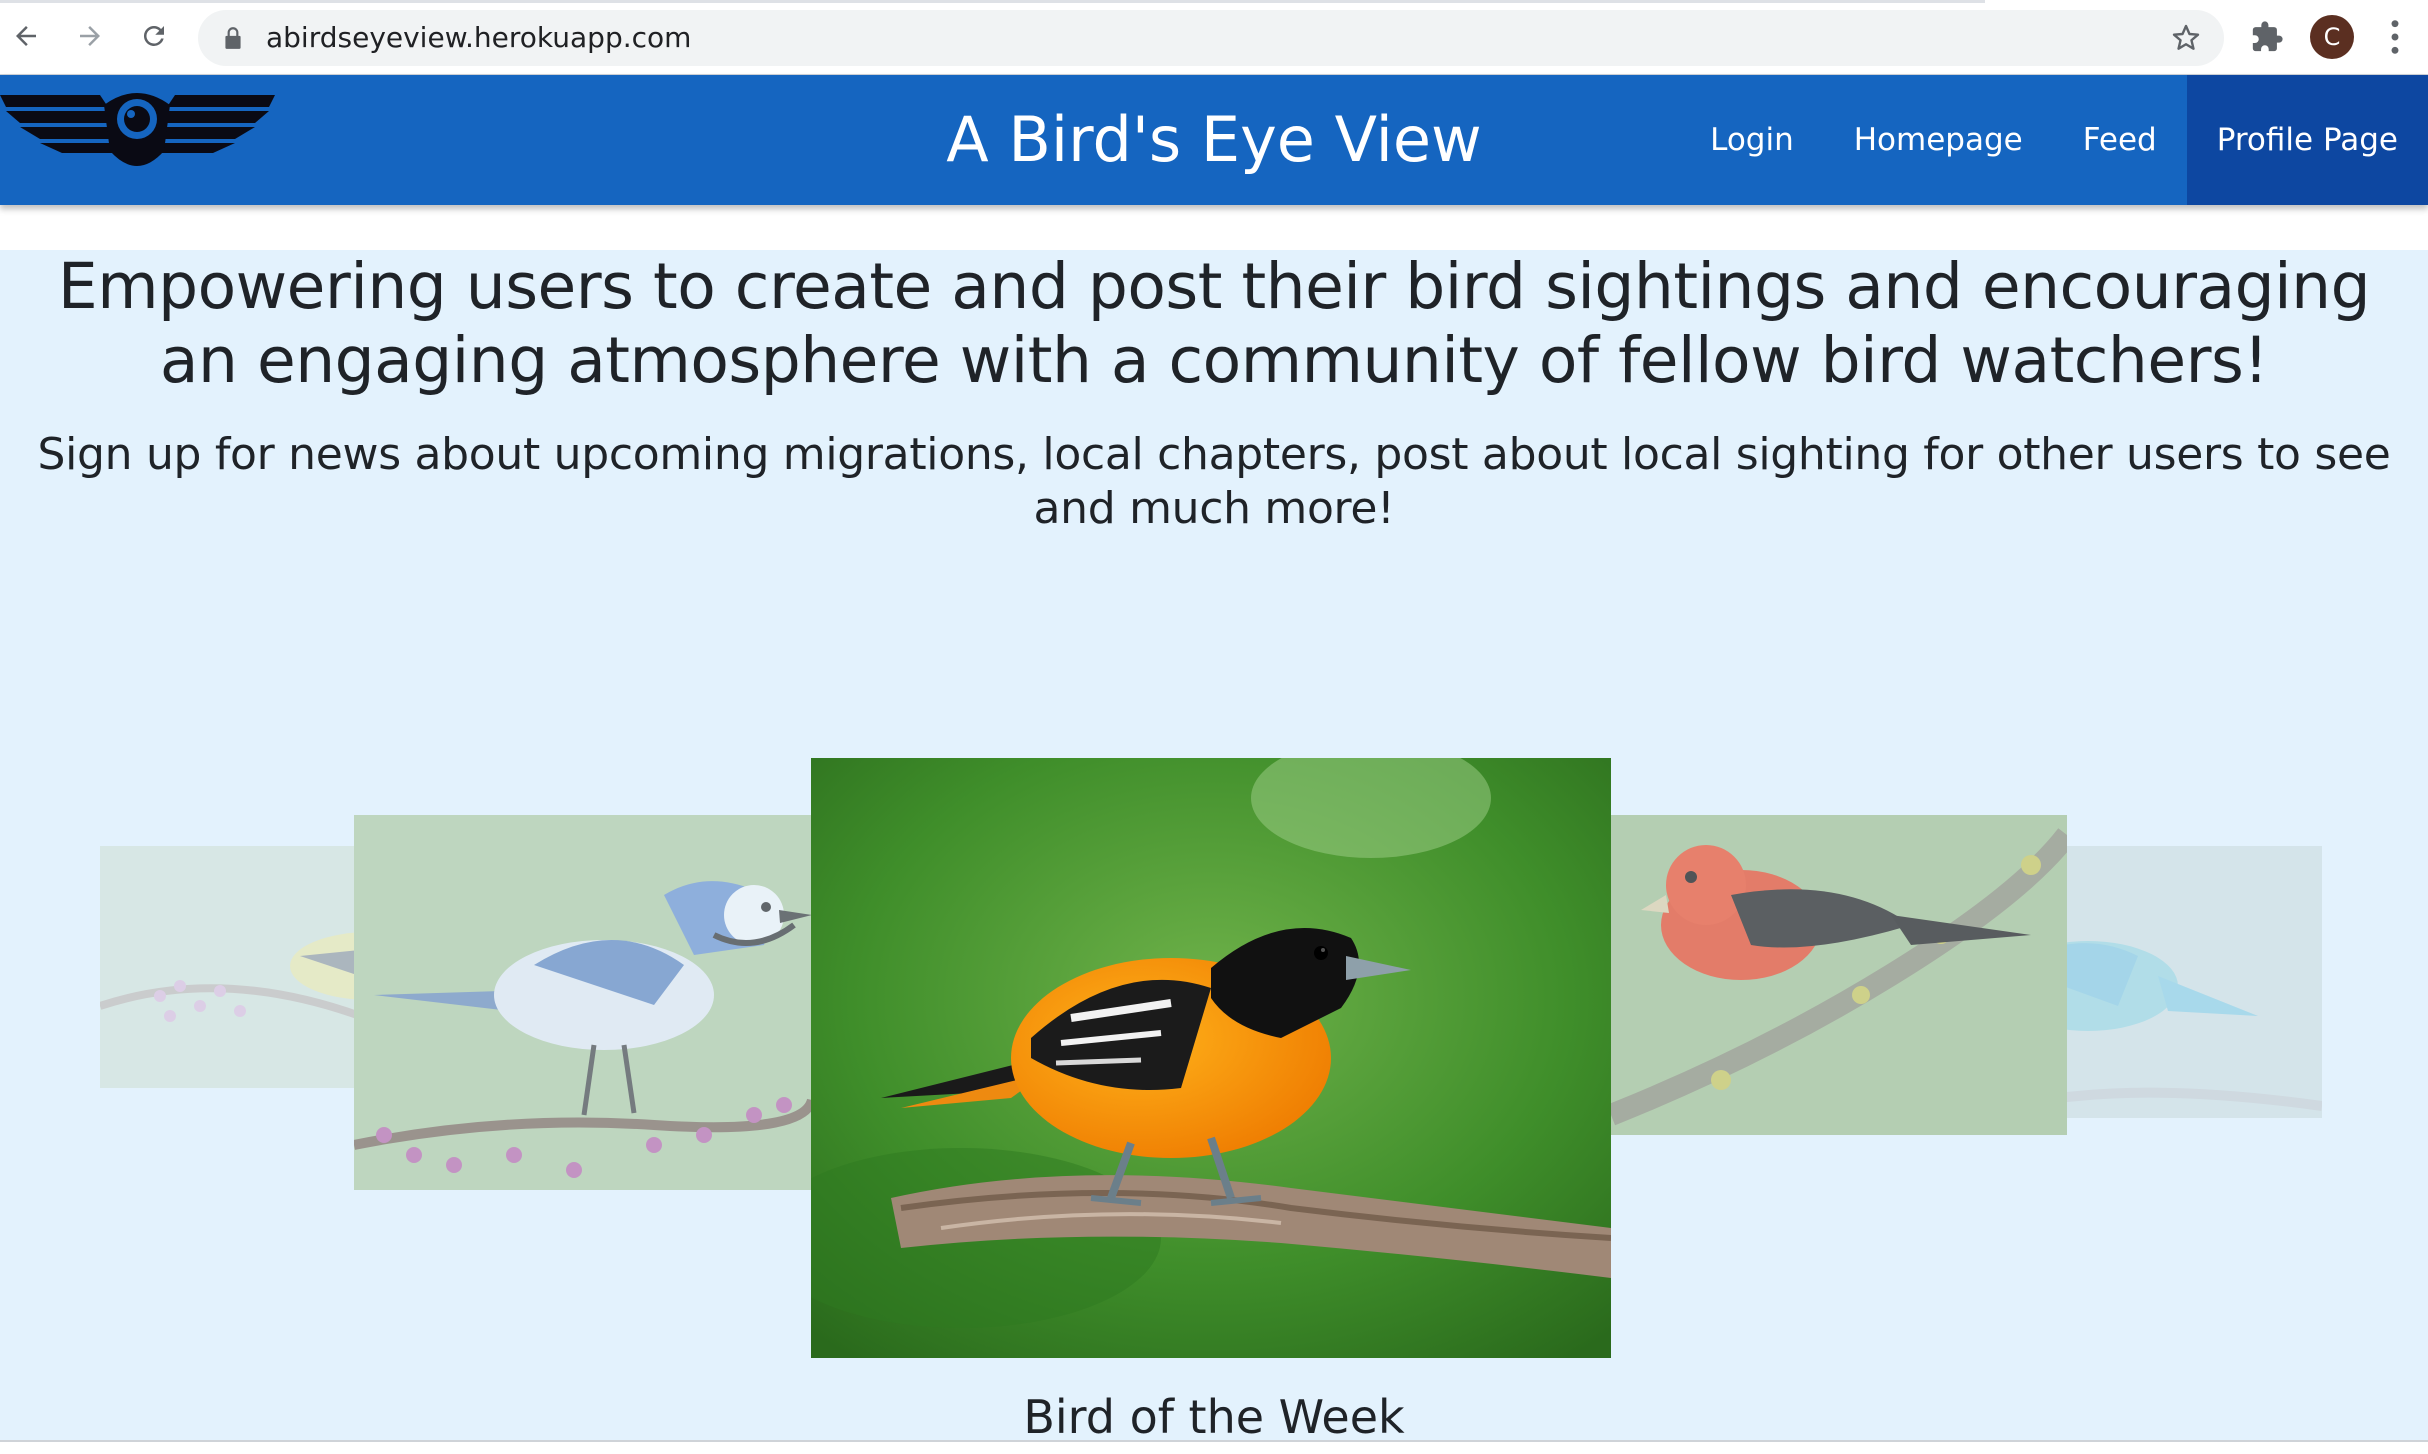  I want to click on tab-strip-edge, so click(992, 1).